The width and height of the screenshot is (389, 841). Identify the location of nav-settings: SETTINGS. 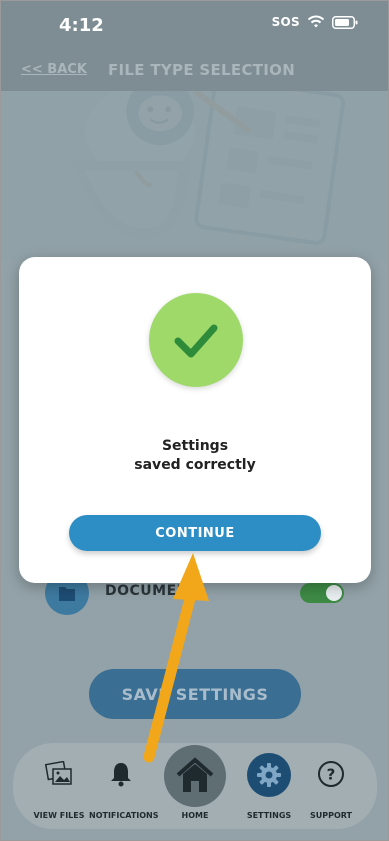
(269, 786).